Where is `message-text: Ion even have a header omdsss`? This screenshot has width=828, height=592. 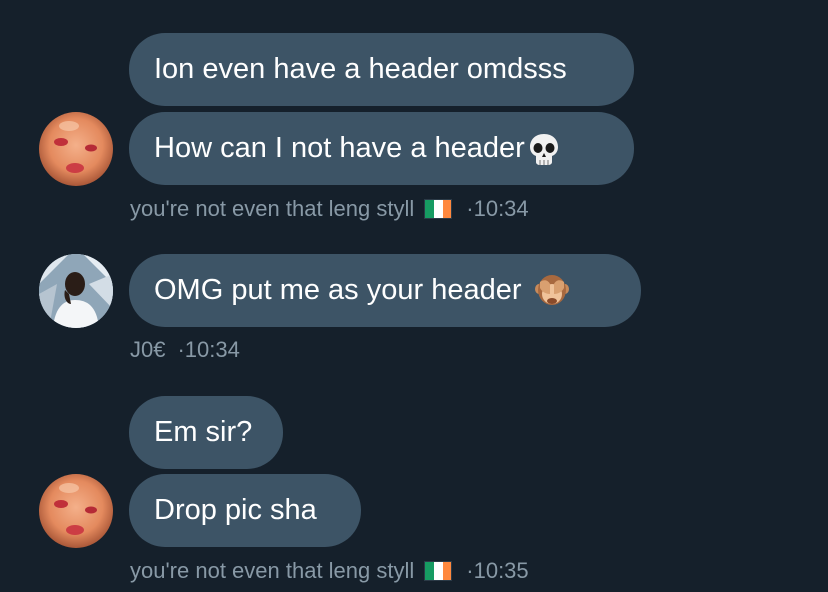 message-text: Ion even have a header omdsss is located at coordinates (360, 69).